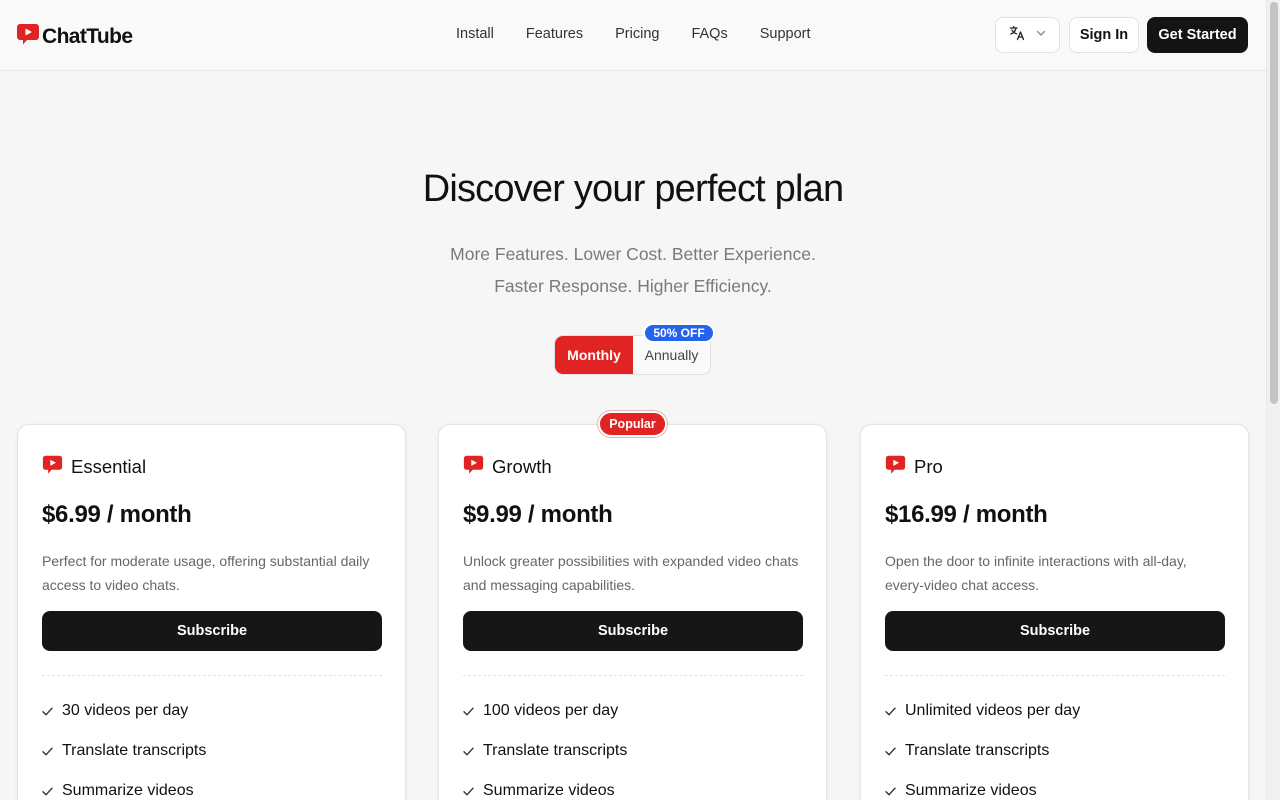  I want to click on plan-header: Pro, so click(914, 467).